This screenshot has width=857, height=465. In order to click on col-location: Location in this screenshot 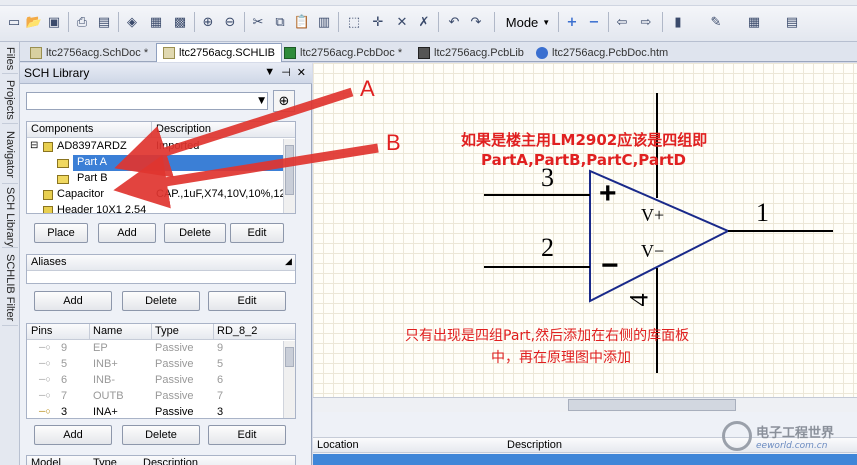, I will do `click(338, 445)`.